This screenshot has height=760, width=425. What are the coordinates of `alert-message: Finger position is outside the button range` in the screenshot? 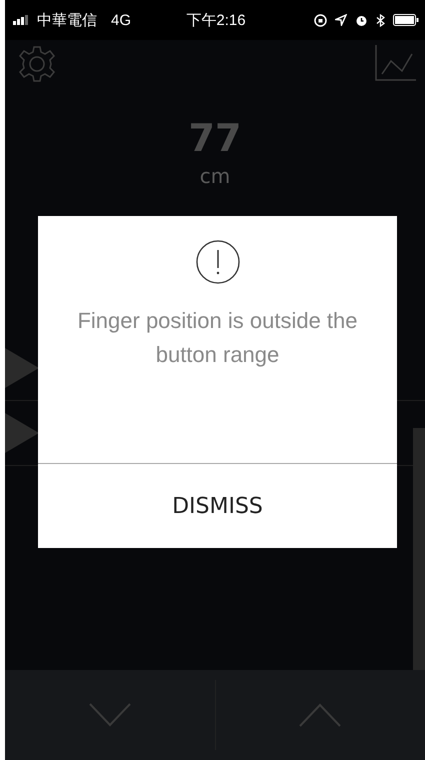 It's located at (217, 338).